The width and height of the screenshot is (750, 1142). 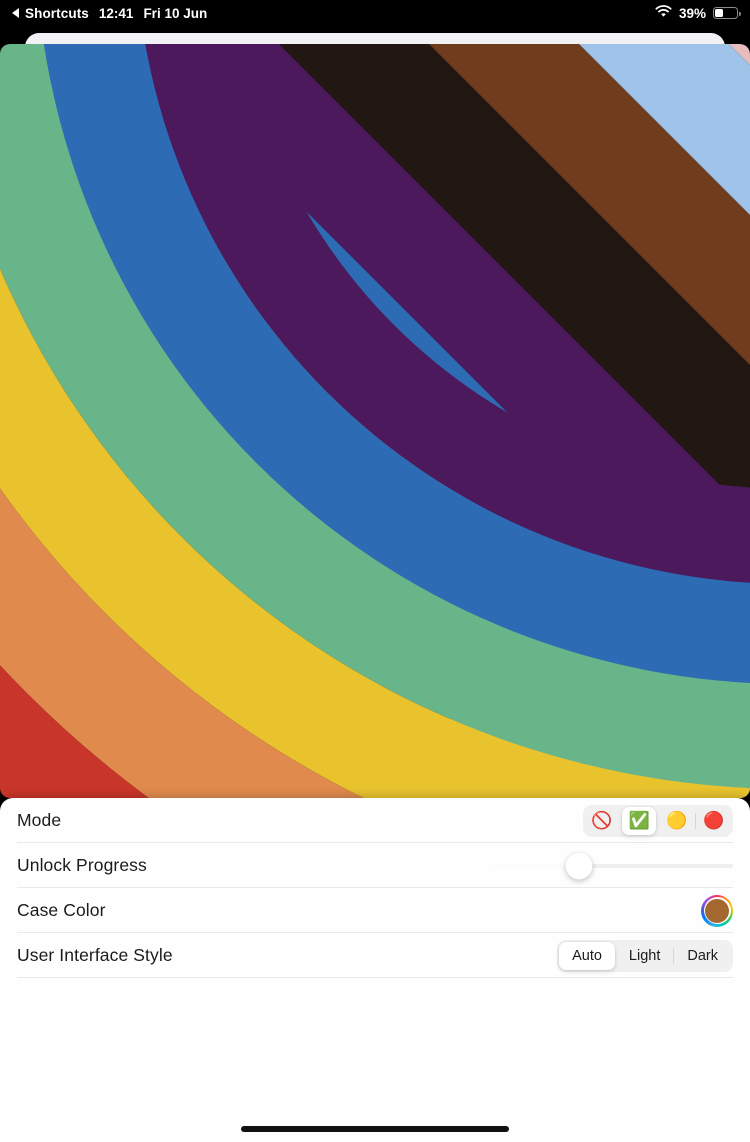 I want to click on status-bar: Shortcuts 12:41 Fri 10 Jun 39%, so click(x=375, y=13).